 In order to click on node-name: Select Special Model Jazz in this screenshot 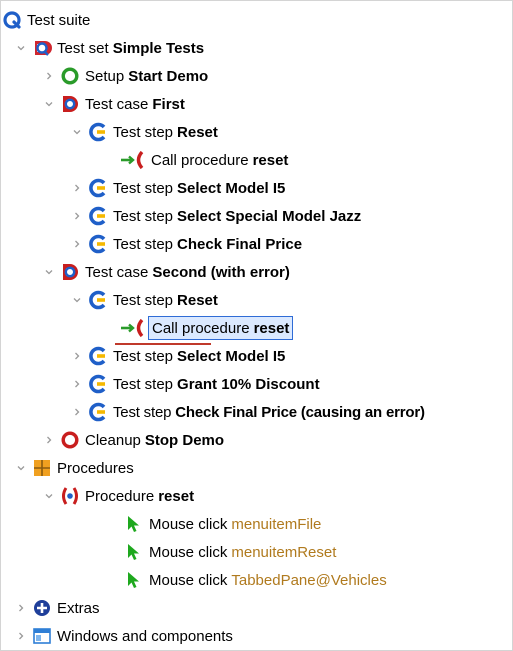, I will do `click(269, 216)`.